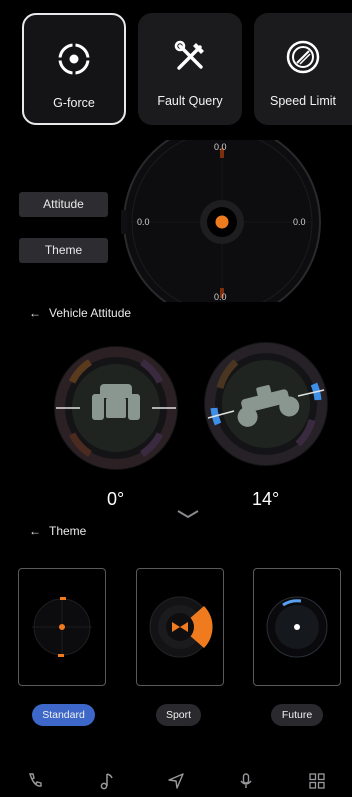 This screenshot has width=352, height=797. Describe the element at coordinates (74, 59) in the screenshot. I see `target-icon` at that location.